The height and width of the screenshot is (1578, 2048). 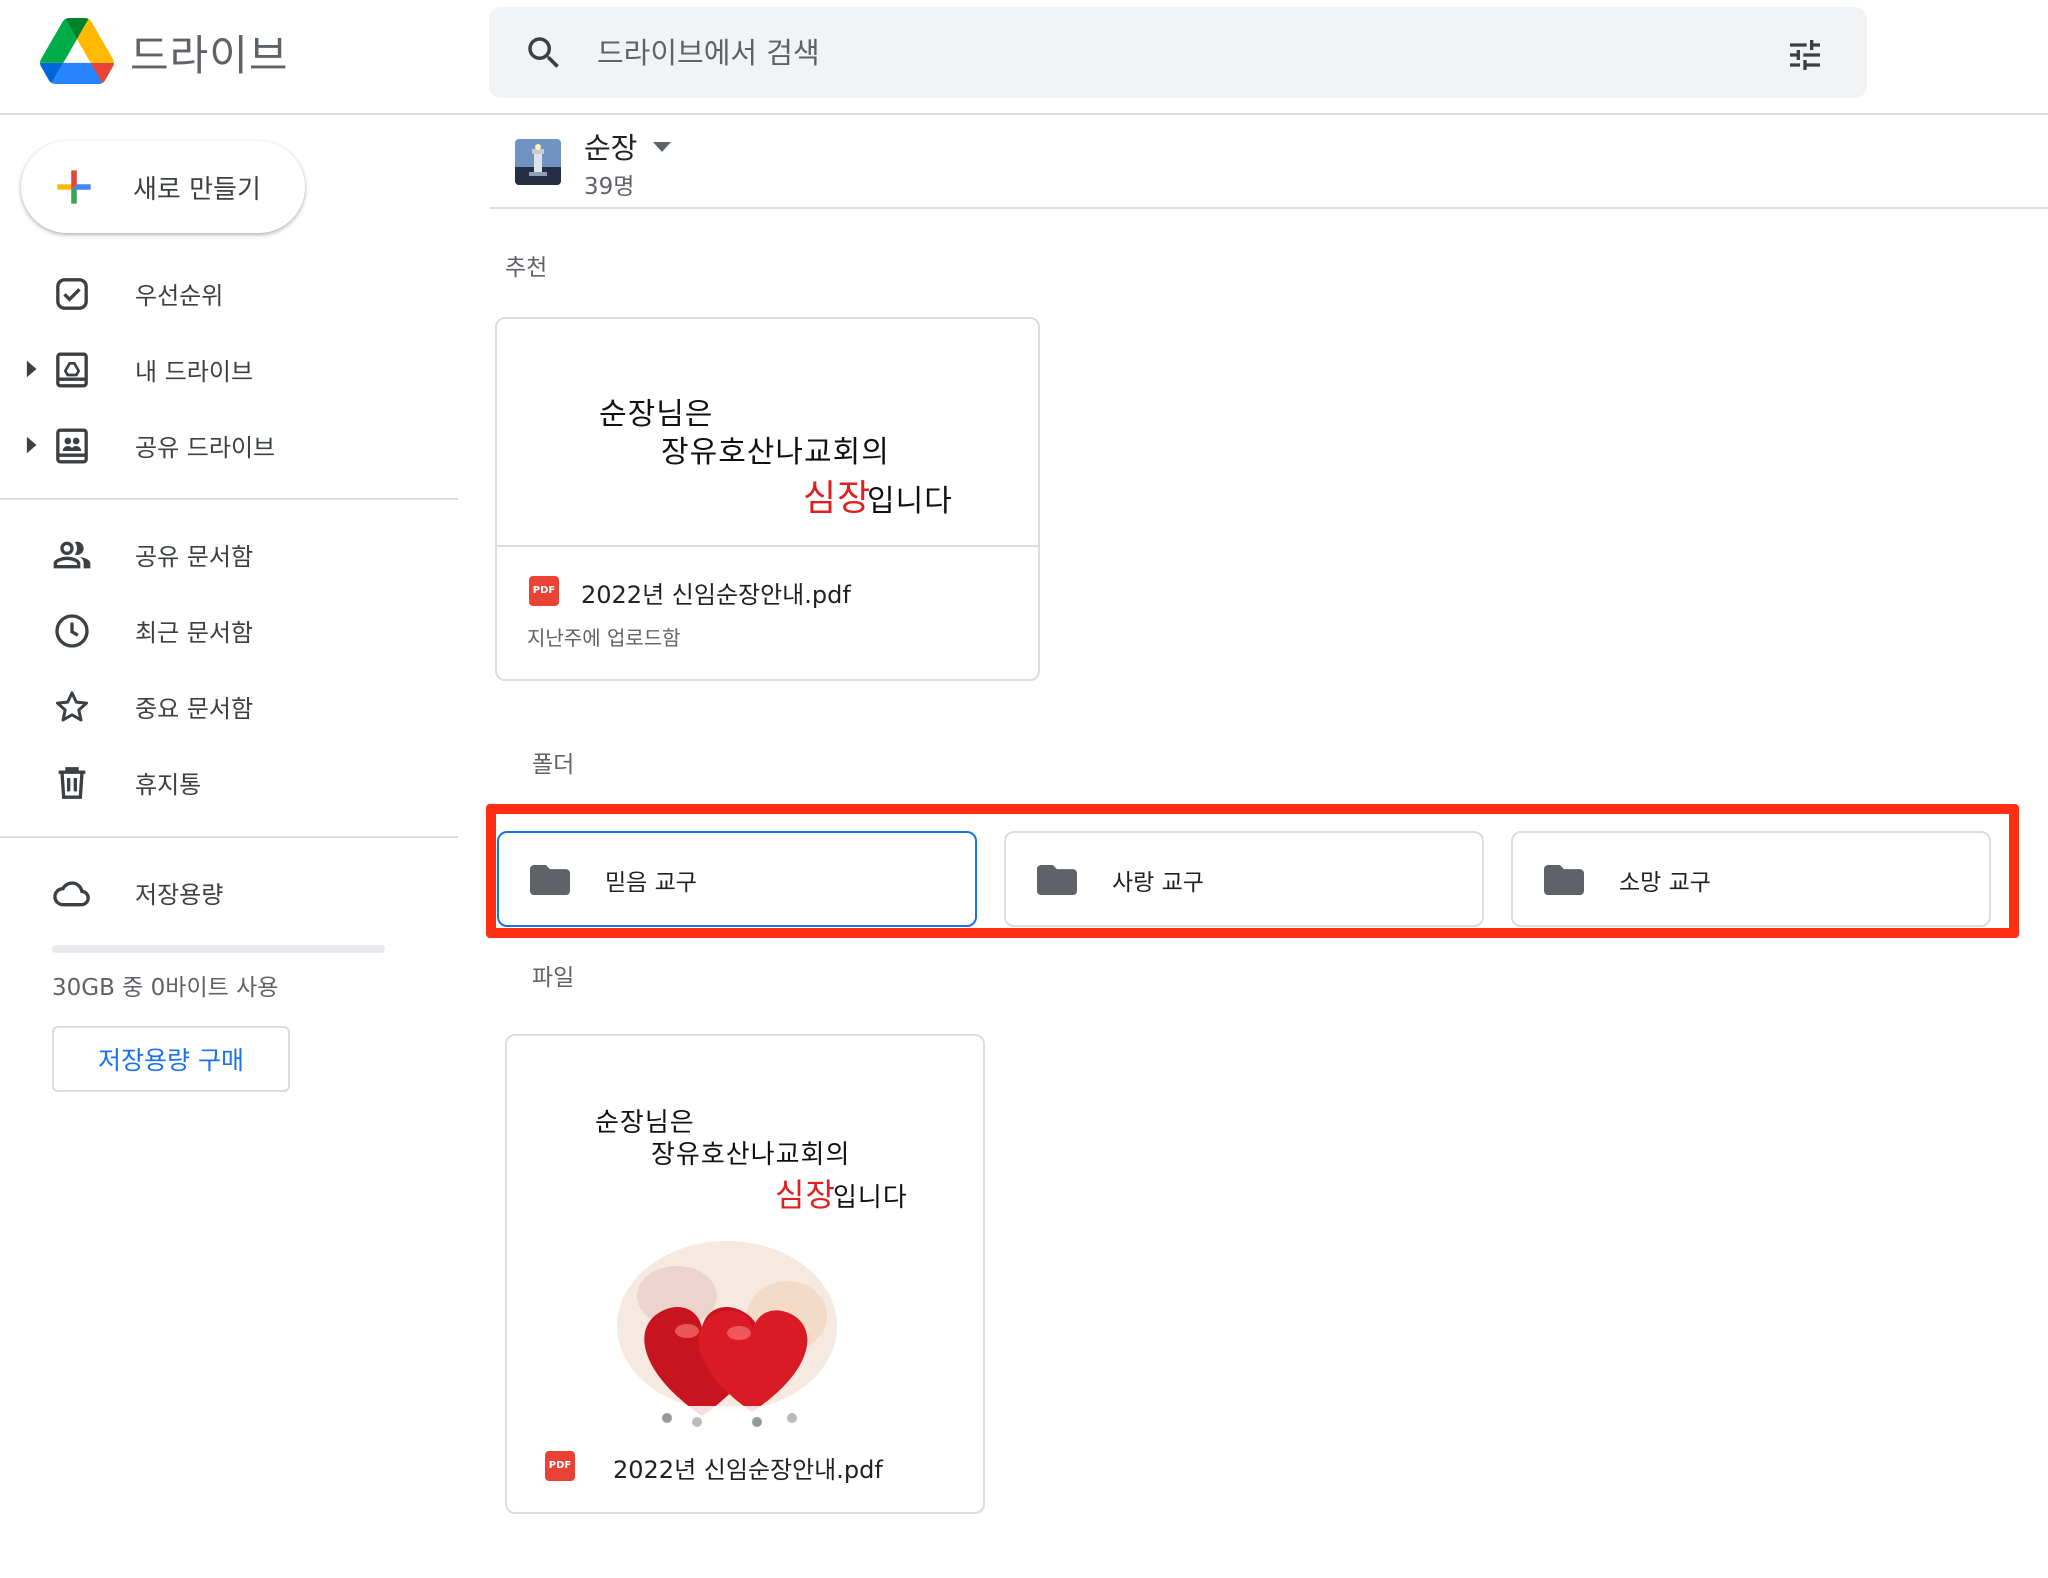 I want to click on card-divider, so click(x=767, y=546).